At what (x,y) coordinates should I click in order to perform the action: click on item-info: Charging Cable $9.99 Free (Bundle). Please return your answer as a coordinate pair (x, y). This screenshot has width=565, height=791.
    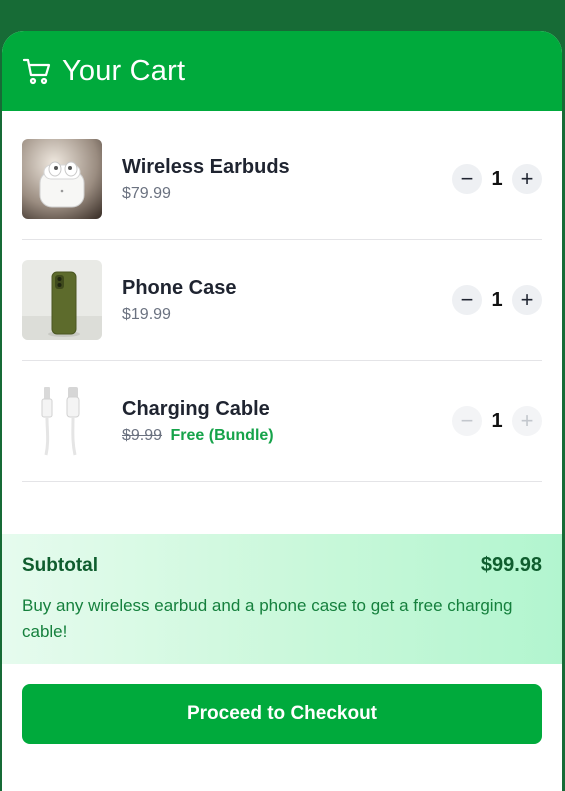
    Looking at the image, I should click on (287, 421).